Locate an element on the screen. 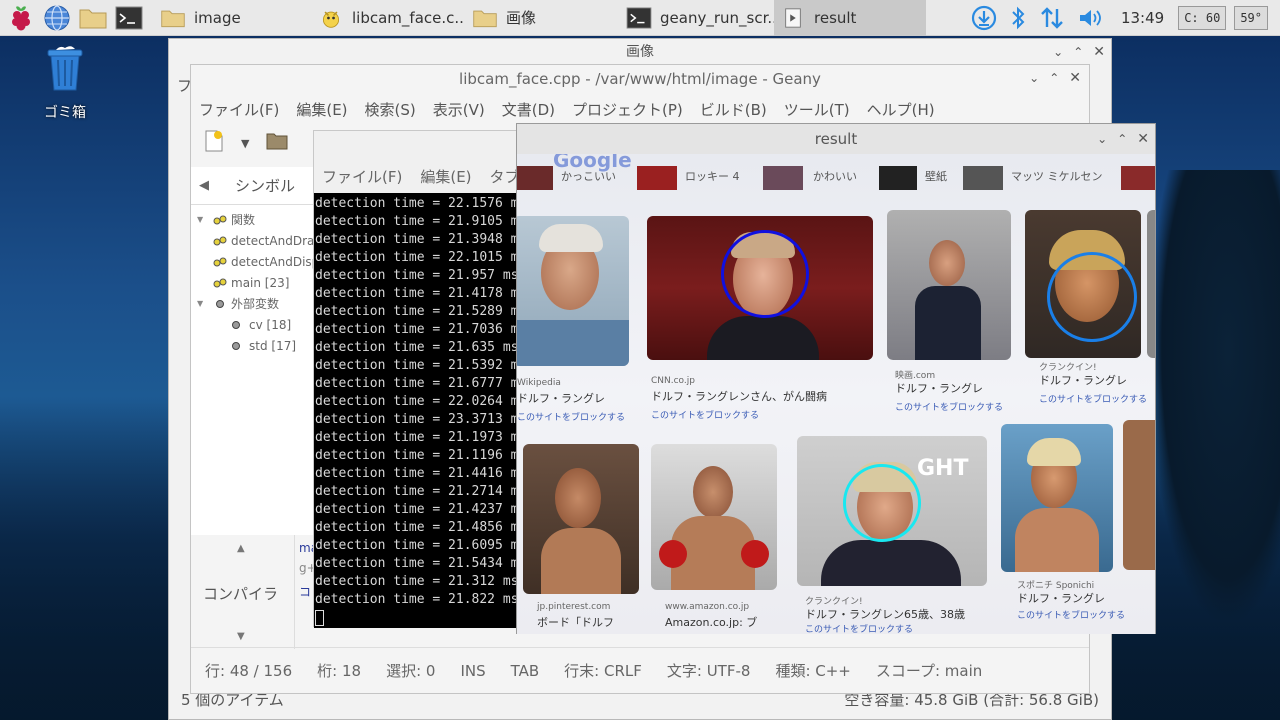  taskbar-item-geany-run: geany_run_scr.. is located at coordinates (697, 18).